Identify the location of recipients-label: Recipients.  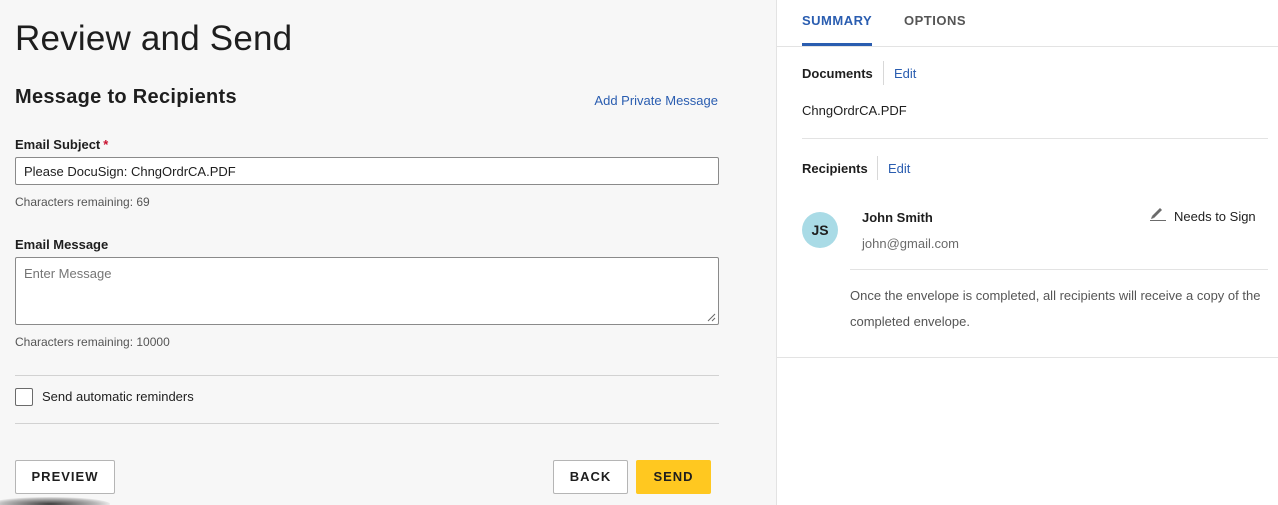
(835, 168).